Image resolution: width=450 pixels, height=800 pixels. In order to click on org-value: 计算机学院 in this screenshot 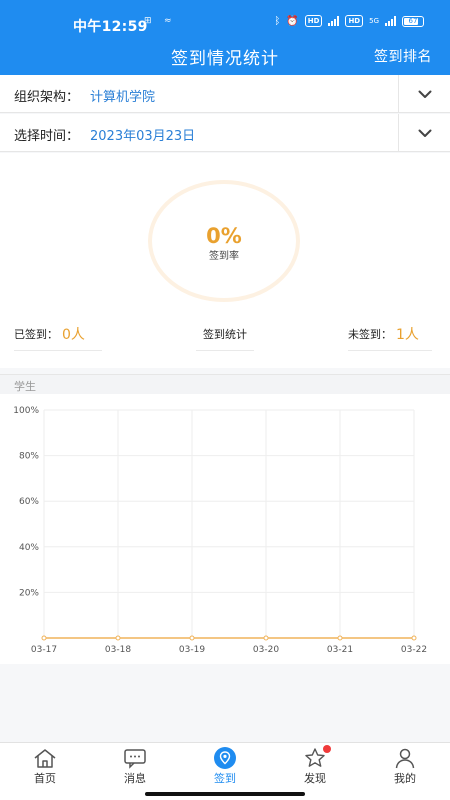, I will do `click(122, 95)`.